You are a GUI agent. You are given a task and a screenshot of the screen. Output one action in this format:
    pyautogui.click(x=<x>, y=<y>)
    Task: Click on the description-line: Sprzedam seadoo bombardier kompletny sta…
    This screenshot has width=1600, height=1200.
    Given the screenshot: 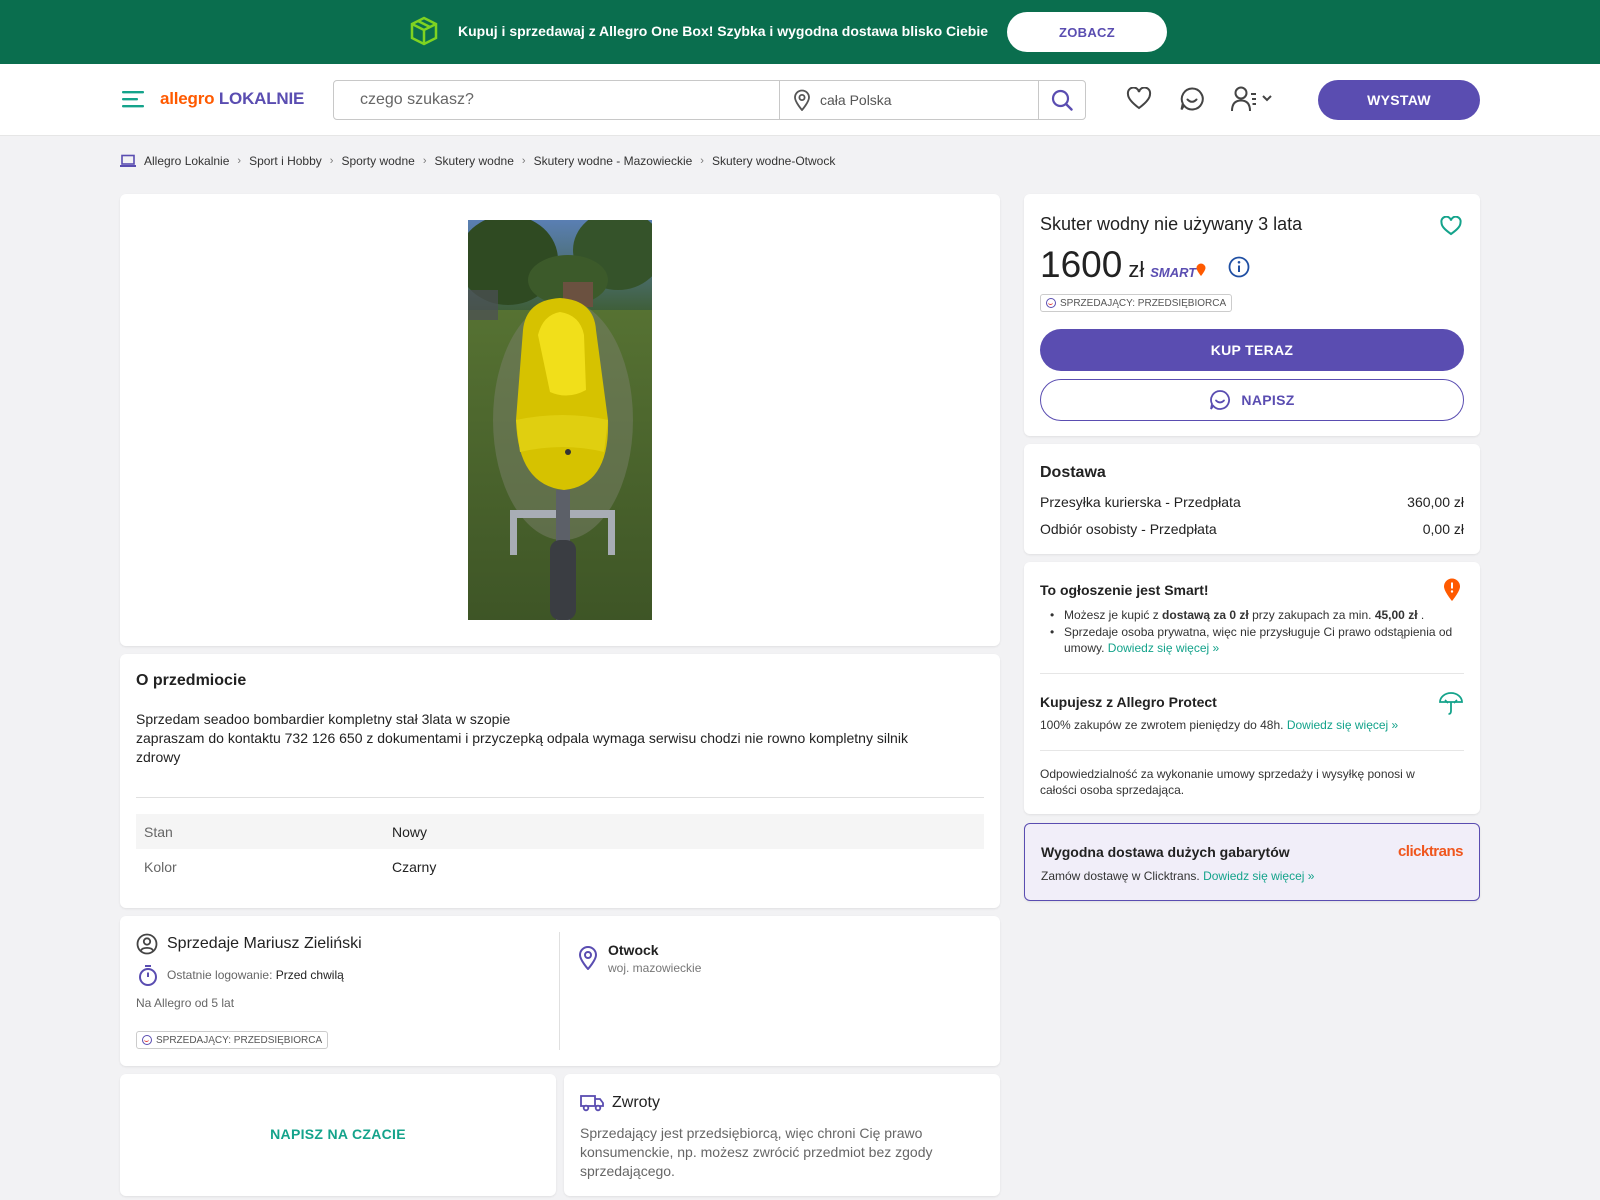 What is the action you would take?
    pyautogui.click(x=323, y=719)
    